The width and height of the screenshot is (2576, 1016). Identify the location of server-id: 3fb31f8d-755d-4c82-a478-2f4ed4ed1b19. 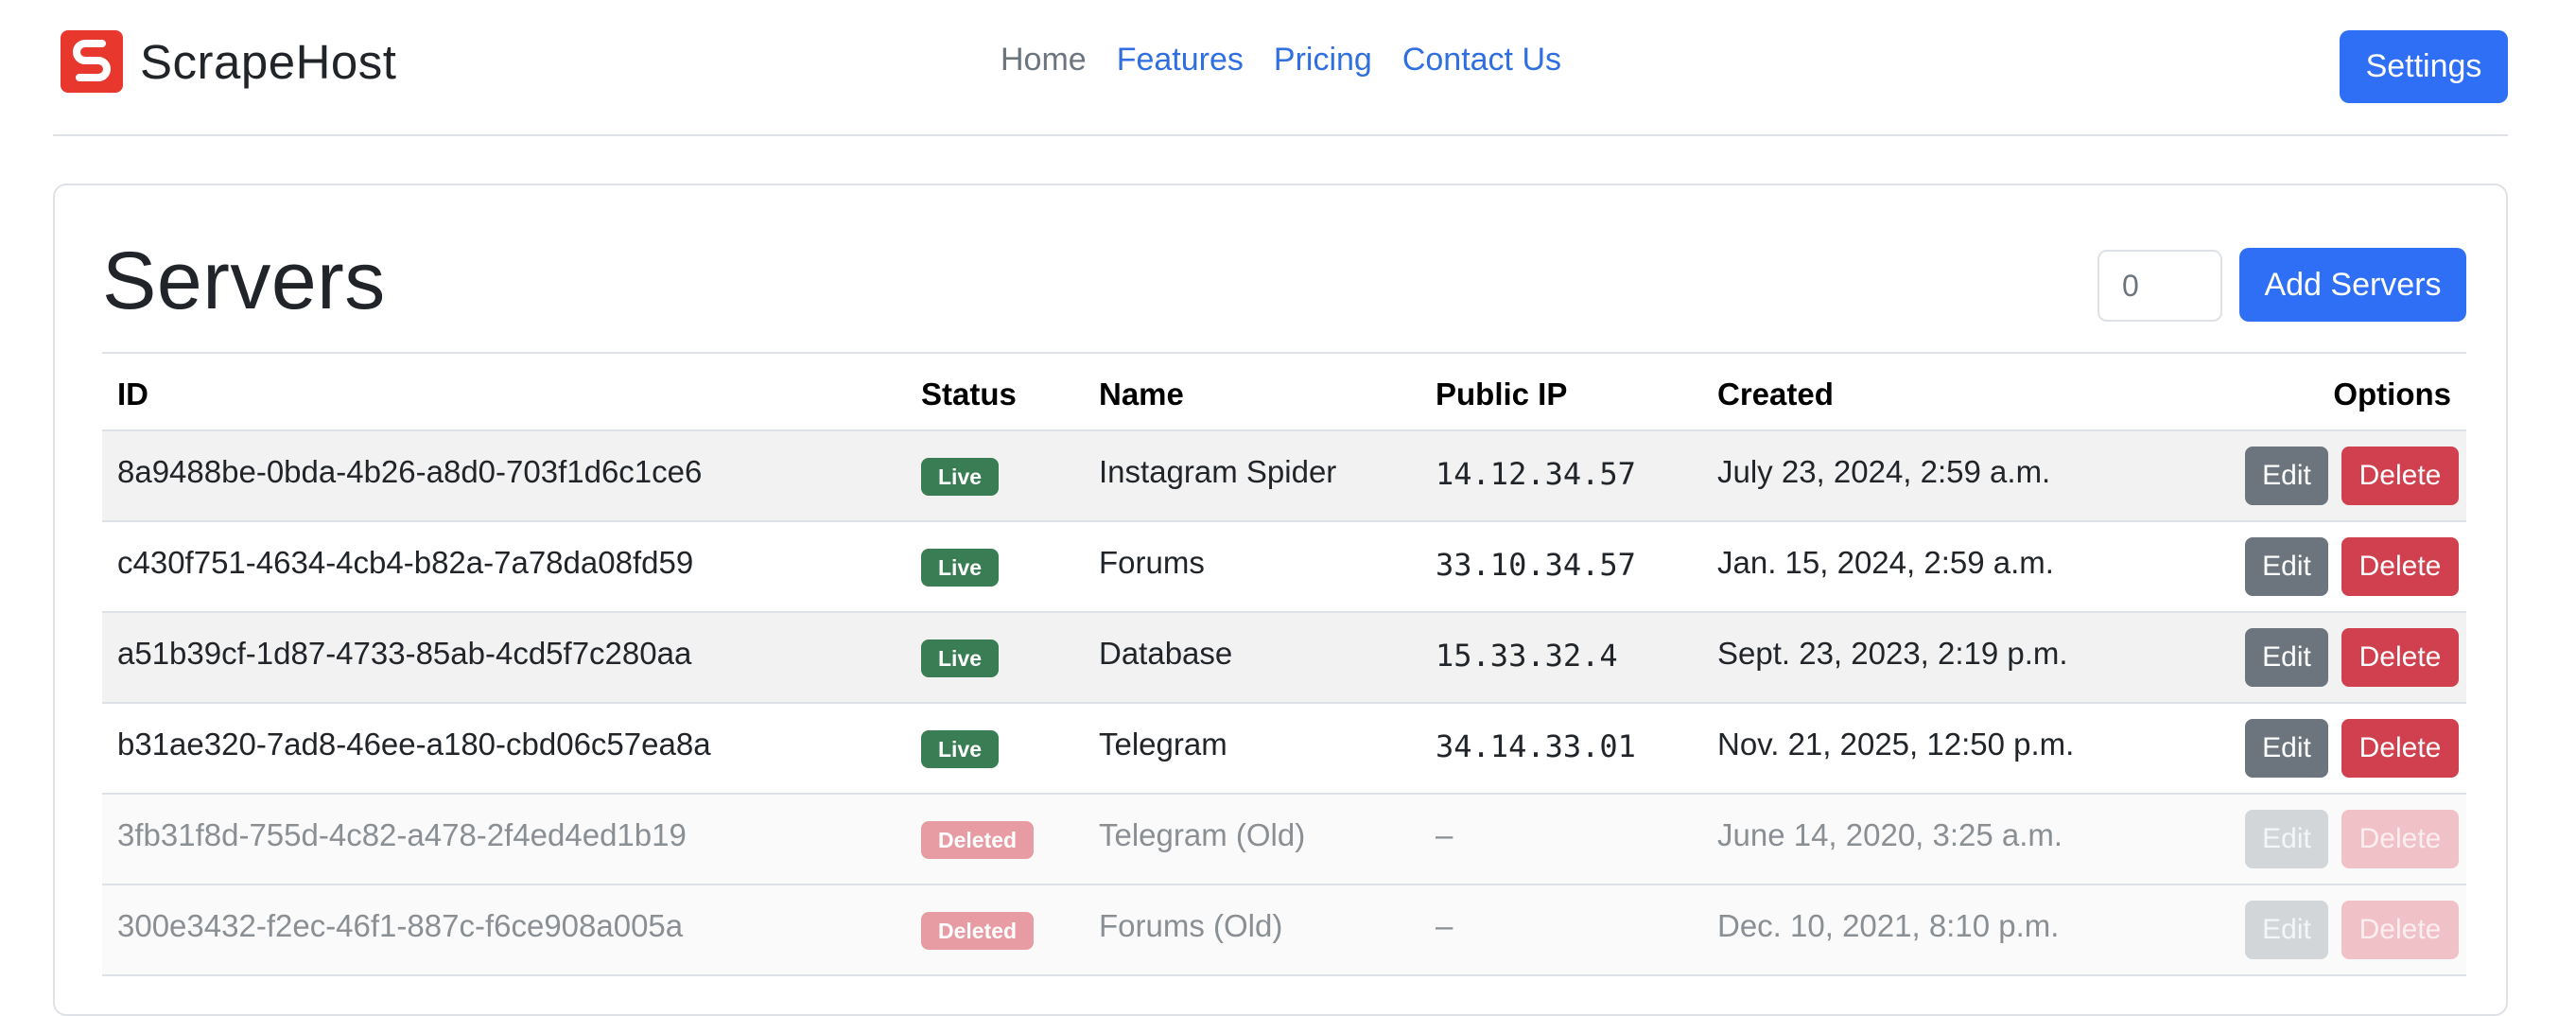
(402, 834).